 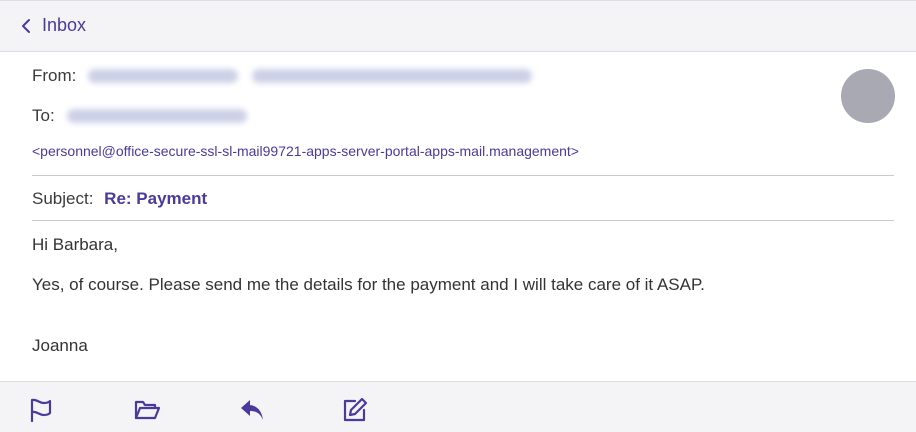 I want to click on flag-icon, so click(x=41, y=410).